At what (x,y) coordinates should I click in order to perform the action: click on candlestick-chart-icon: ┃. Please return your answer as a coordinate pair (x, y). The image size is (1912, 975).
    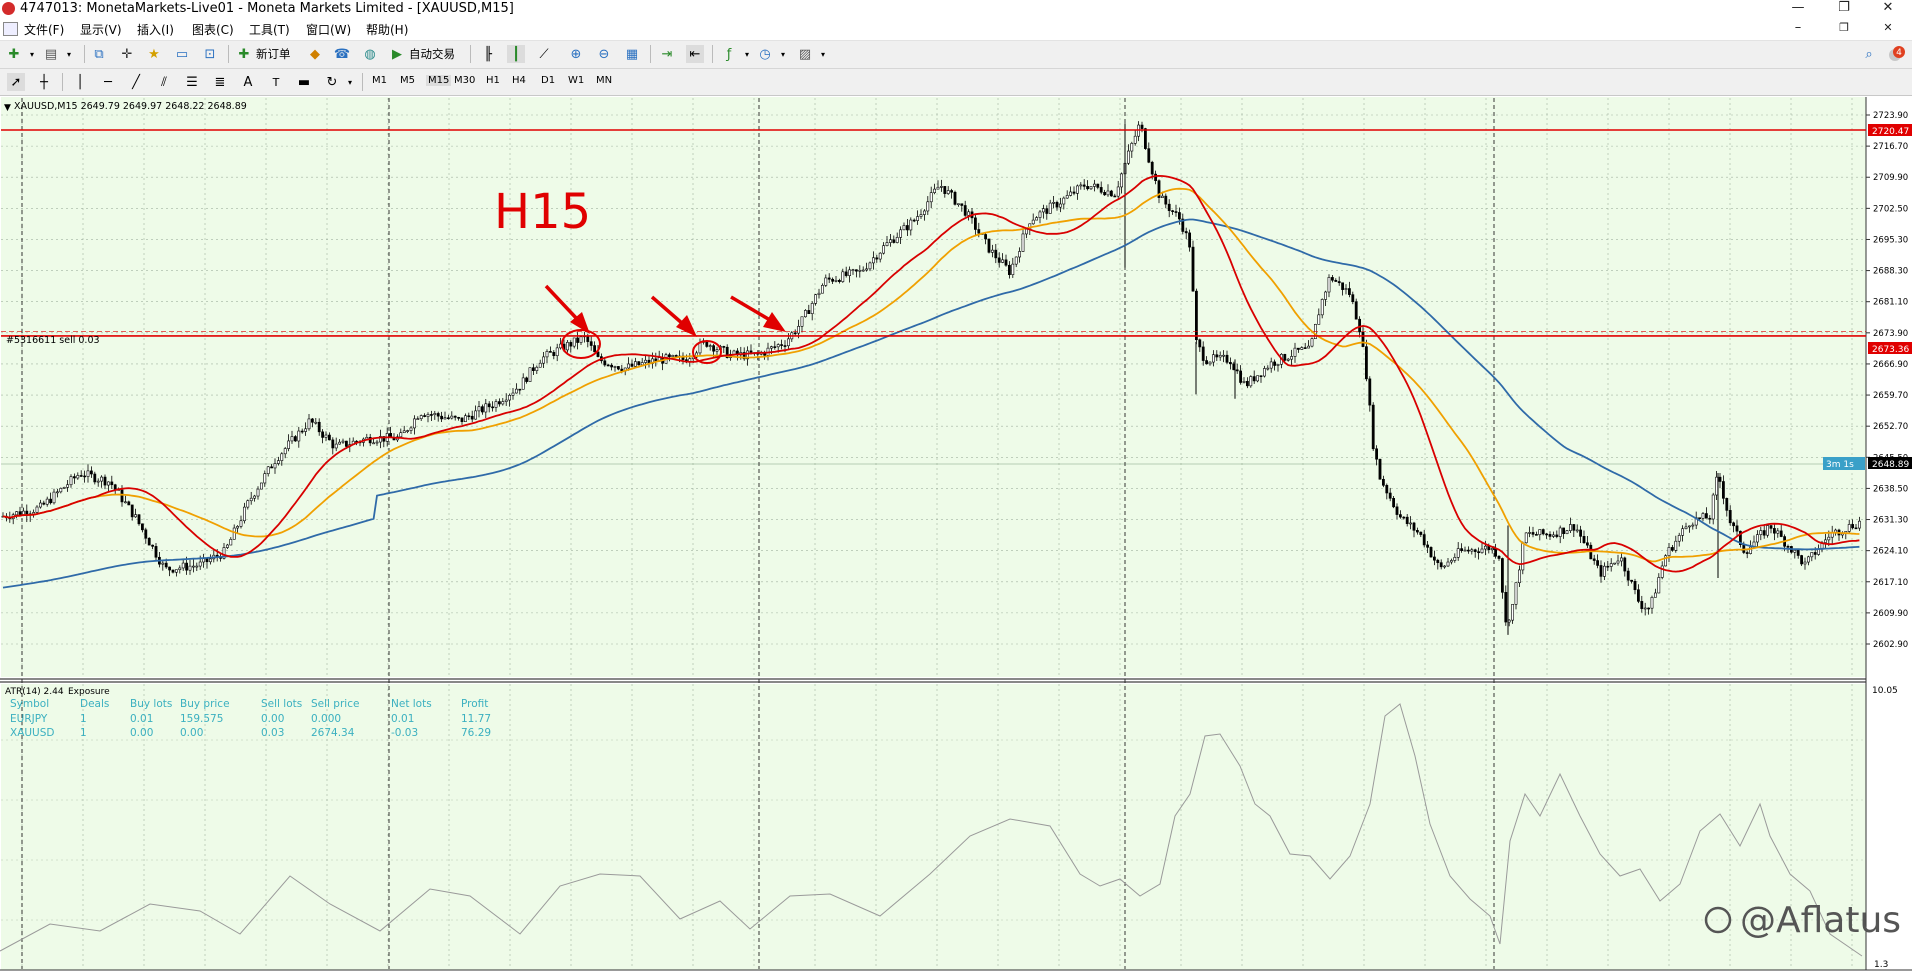
    Looking at the image, I should click on (516, 54).